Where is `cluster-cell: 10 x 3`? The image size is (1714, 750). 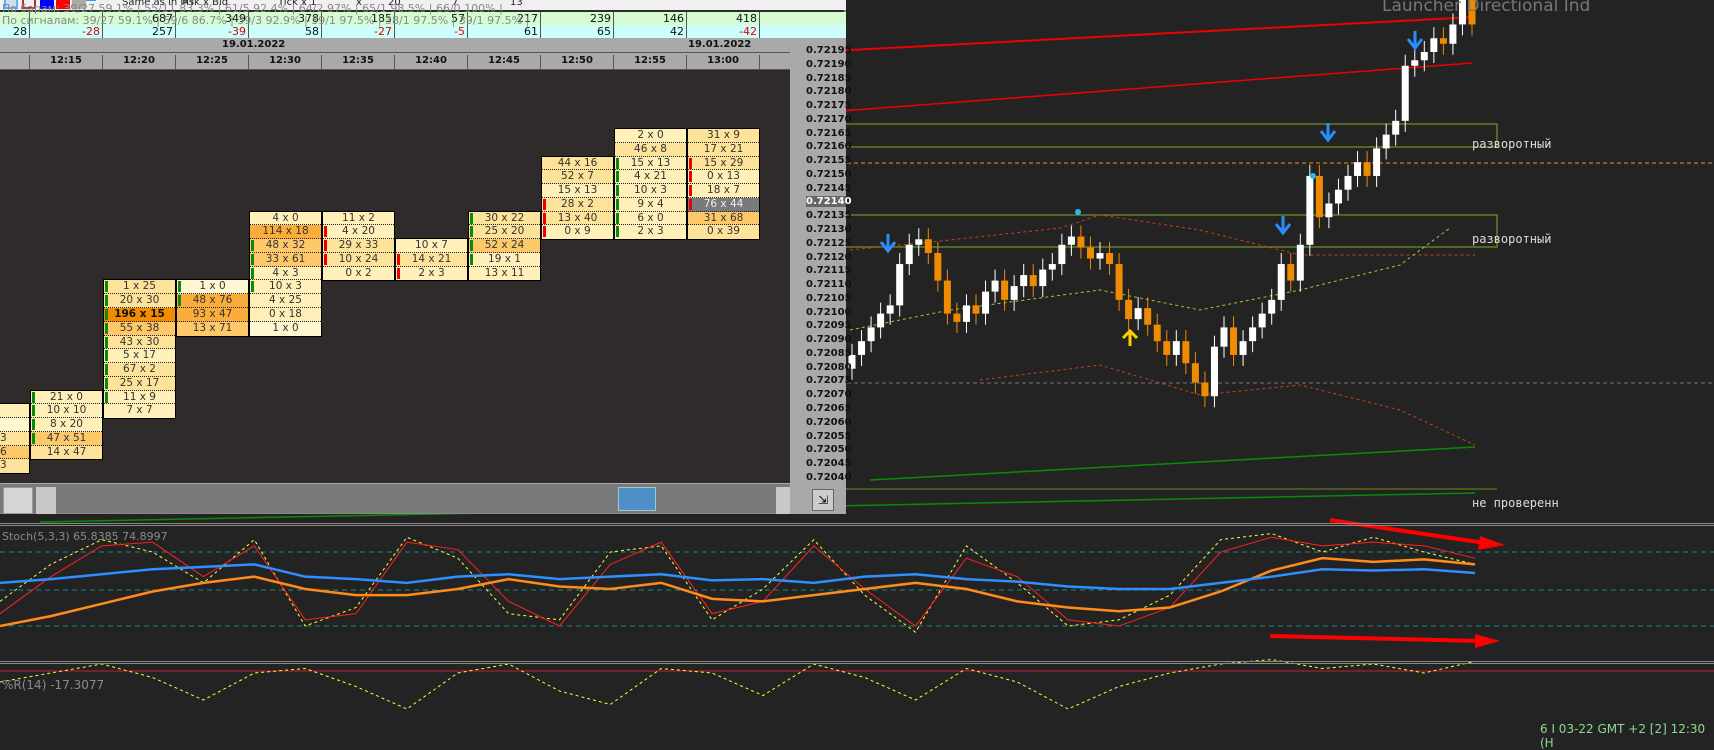 cluster-cell: 10 x 3 is located at coordinates (285, 287).